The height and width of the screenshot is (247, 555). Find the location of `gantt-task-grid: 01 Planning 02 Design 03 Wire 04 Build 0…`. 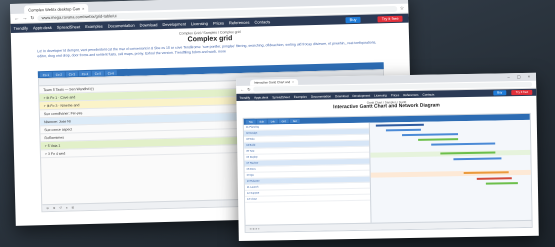

gantt-task-grid: 01 Planning 02 Design 03 Wire 04 Build 0… is located at coordinates (307, 177).